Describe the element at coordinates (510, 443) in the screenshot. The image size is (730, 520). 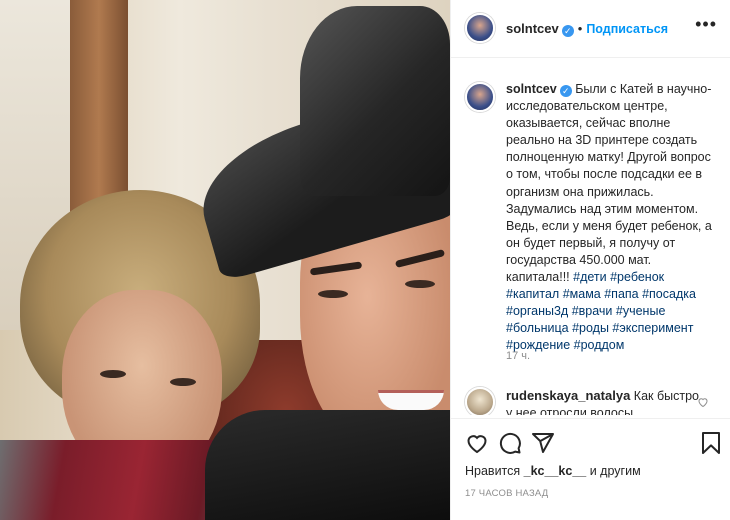
I see `comment-icon` at that location.